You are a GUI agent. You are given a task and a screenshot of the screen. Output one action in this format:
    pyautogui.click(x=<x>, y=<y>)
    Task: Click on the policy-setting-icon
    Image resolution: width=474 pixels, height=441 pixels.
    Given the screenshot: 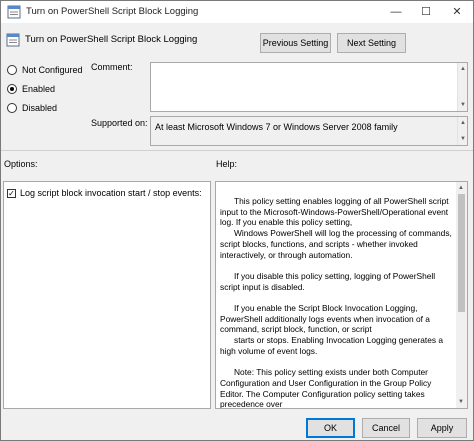 What is the action you would take?
    pyautogui.click(x=14, y=12)
    